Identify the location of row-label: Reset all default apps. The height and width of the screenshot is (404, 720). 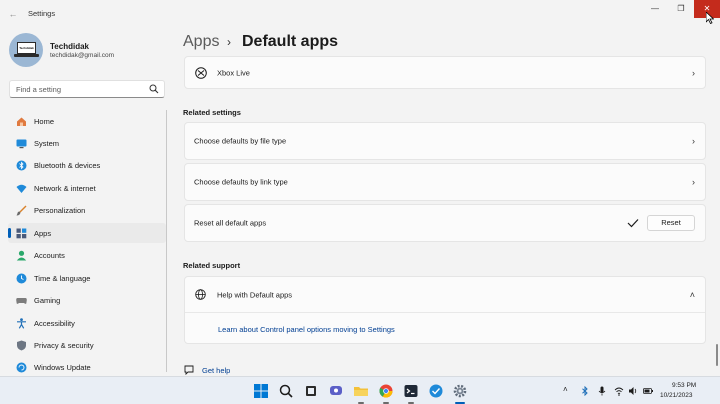
(230, 223).